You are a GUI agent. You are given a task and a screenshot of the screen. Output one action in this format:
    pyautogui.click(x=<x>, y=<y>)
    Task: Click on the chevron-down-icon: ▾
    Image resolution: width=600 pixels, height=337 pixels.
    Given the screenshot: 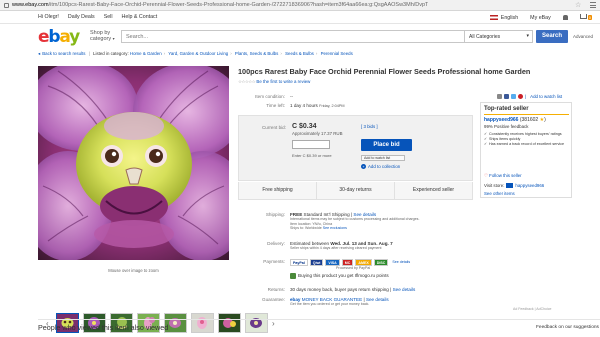 What is the action you would take?
    pyautogui.click(x=113, y=38)
    